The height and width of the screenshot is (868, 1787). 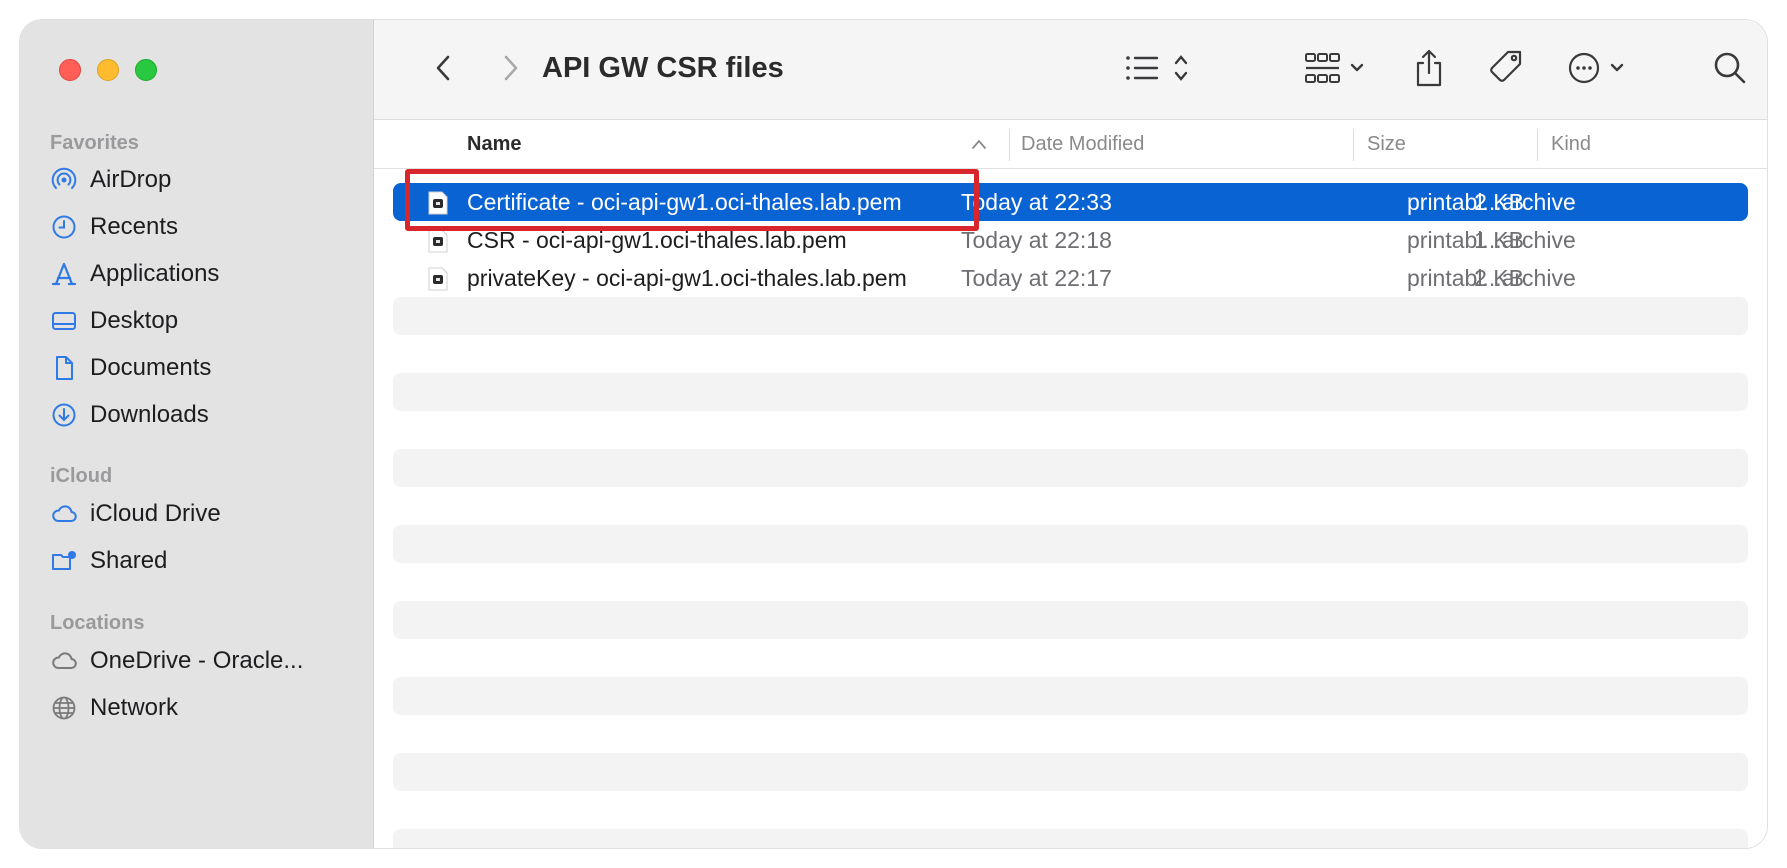 What do you see at coordinates (64, 368) in the screenshot?
I see `document-icon` at bounding box center [64, 368].